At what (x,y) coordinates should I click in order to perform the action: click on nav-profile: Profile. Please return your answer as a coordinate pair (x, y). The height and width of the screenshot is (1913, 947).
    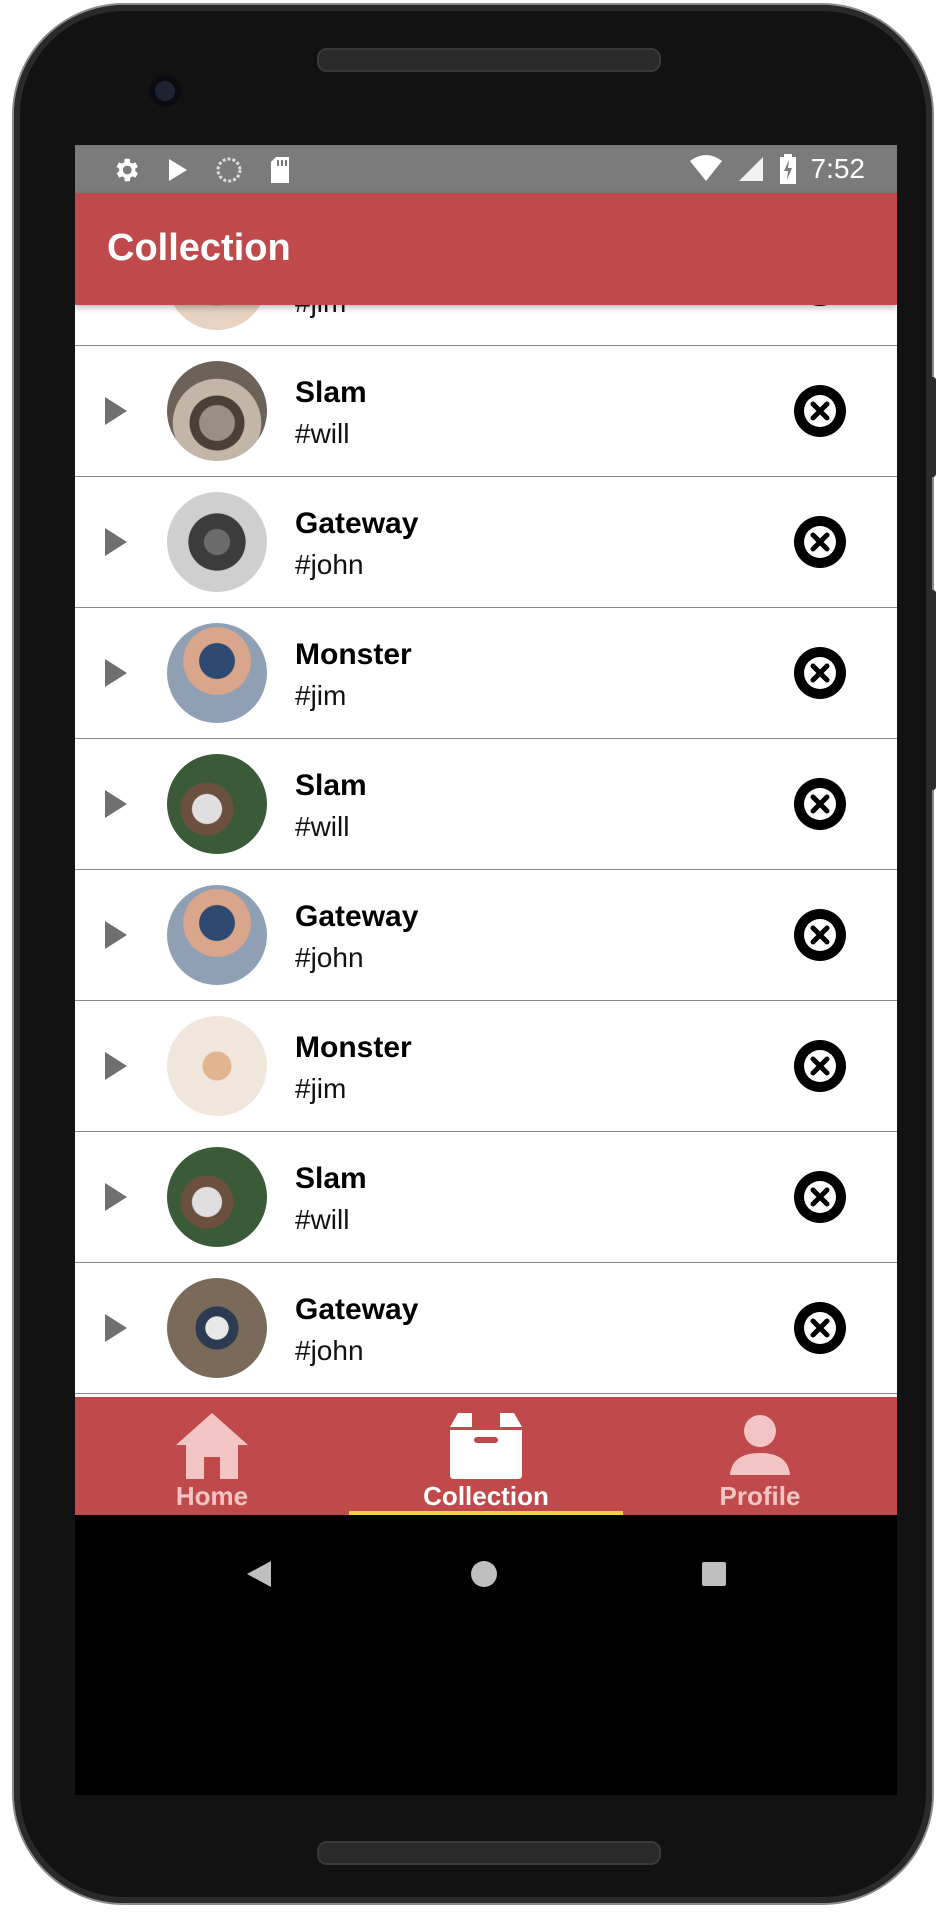
    Looking at the image, I should click on (760, 1456).